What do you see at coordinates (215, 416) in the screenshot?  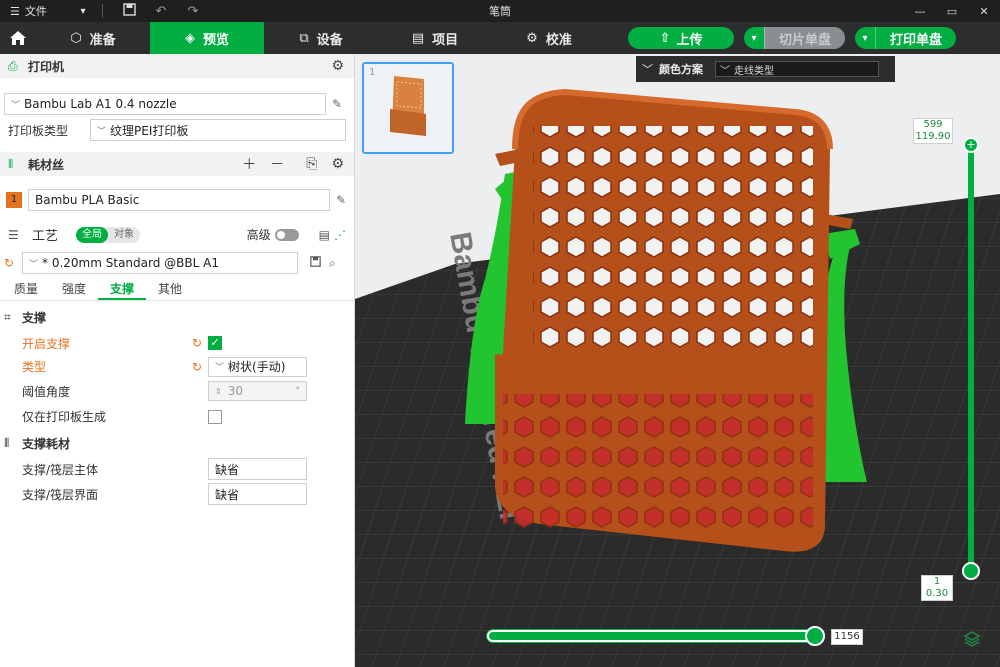 I see `build-plate-only-checkbox` at bounding box center [215, 416].